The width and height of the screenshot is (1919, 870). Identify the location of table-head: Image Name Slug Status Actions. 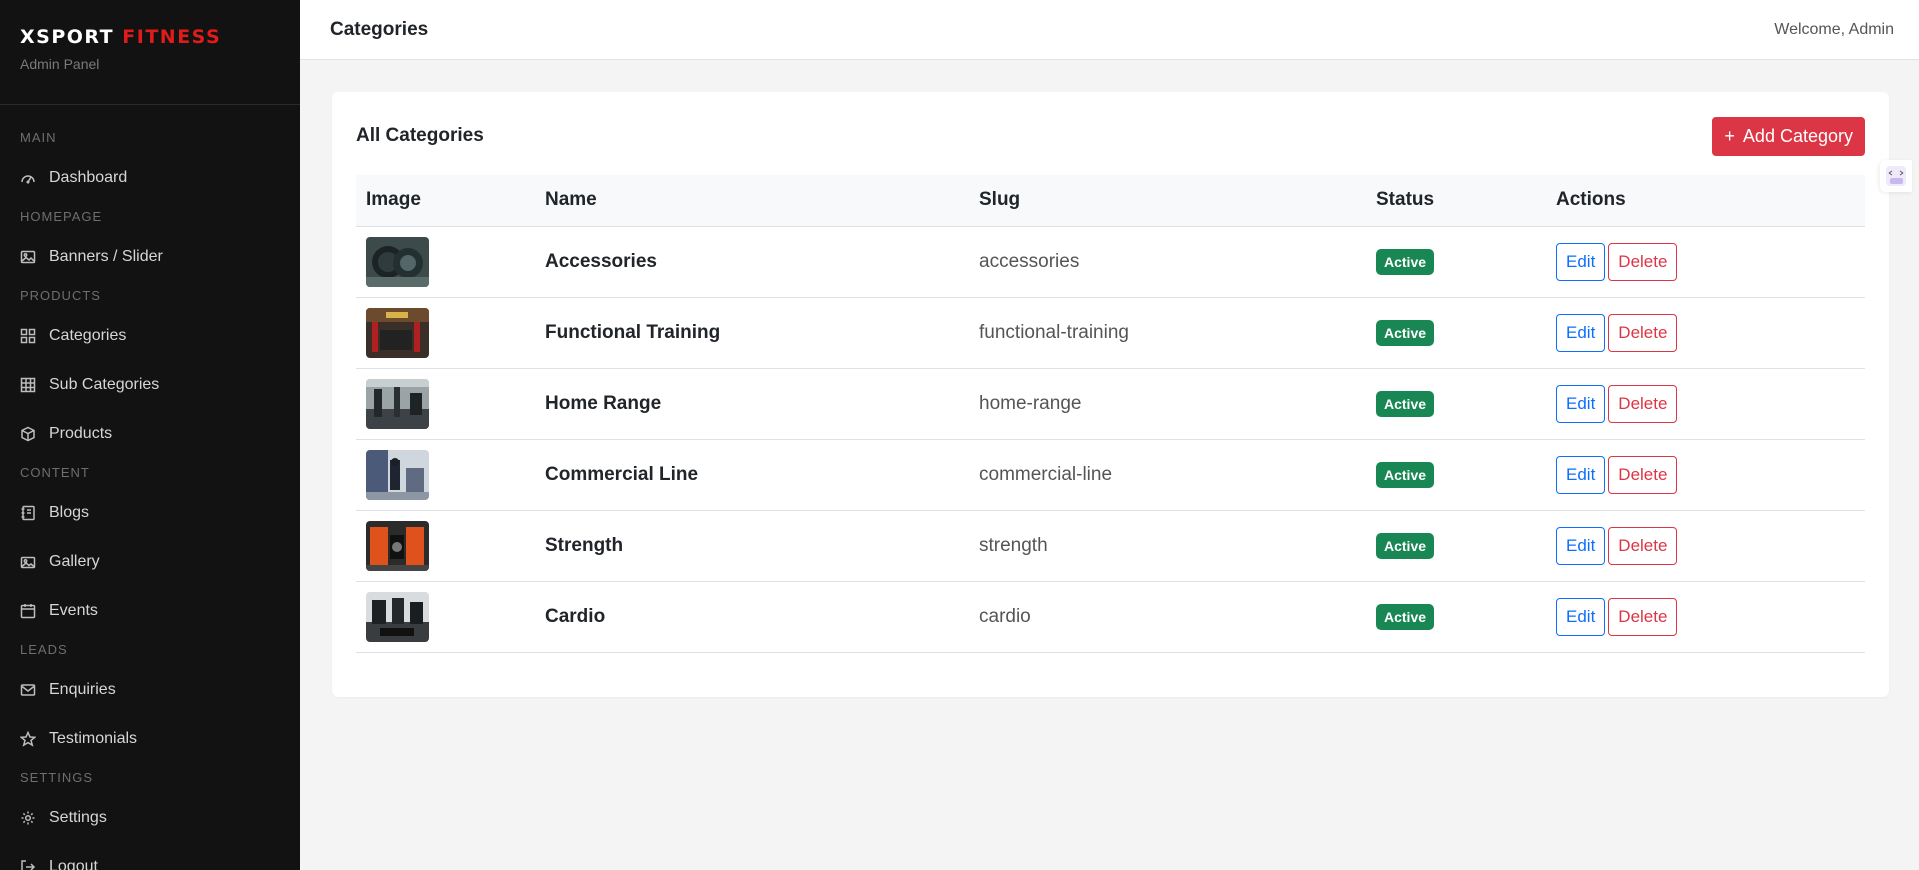
(1110, 201).